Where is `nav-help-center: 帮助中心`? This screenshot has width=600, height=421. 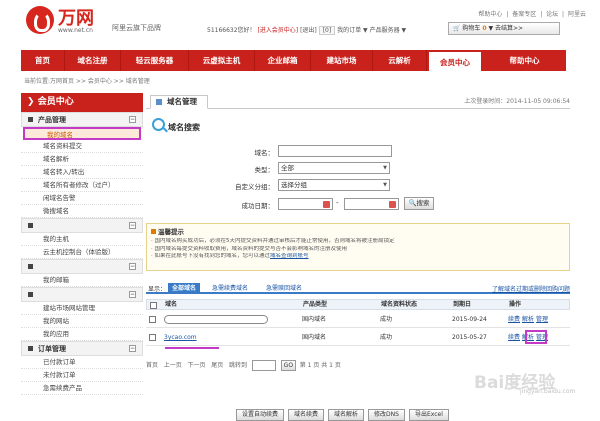
nav-help-center: 帮助中心 is located at coordinates (524, 60).